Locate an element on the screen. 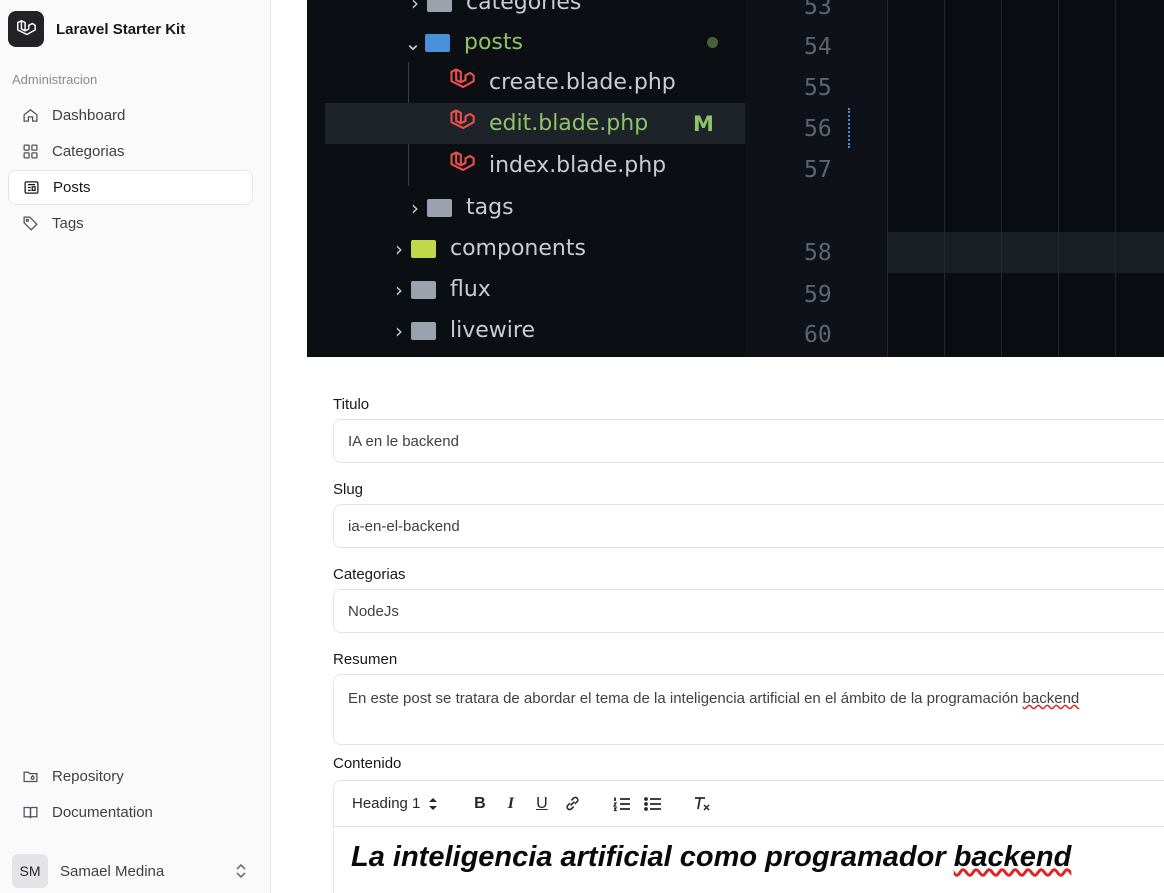 This screenshot has height=893, width=1164. ordered-list-button is located at coordinates (621, 804).